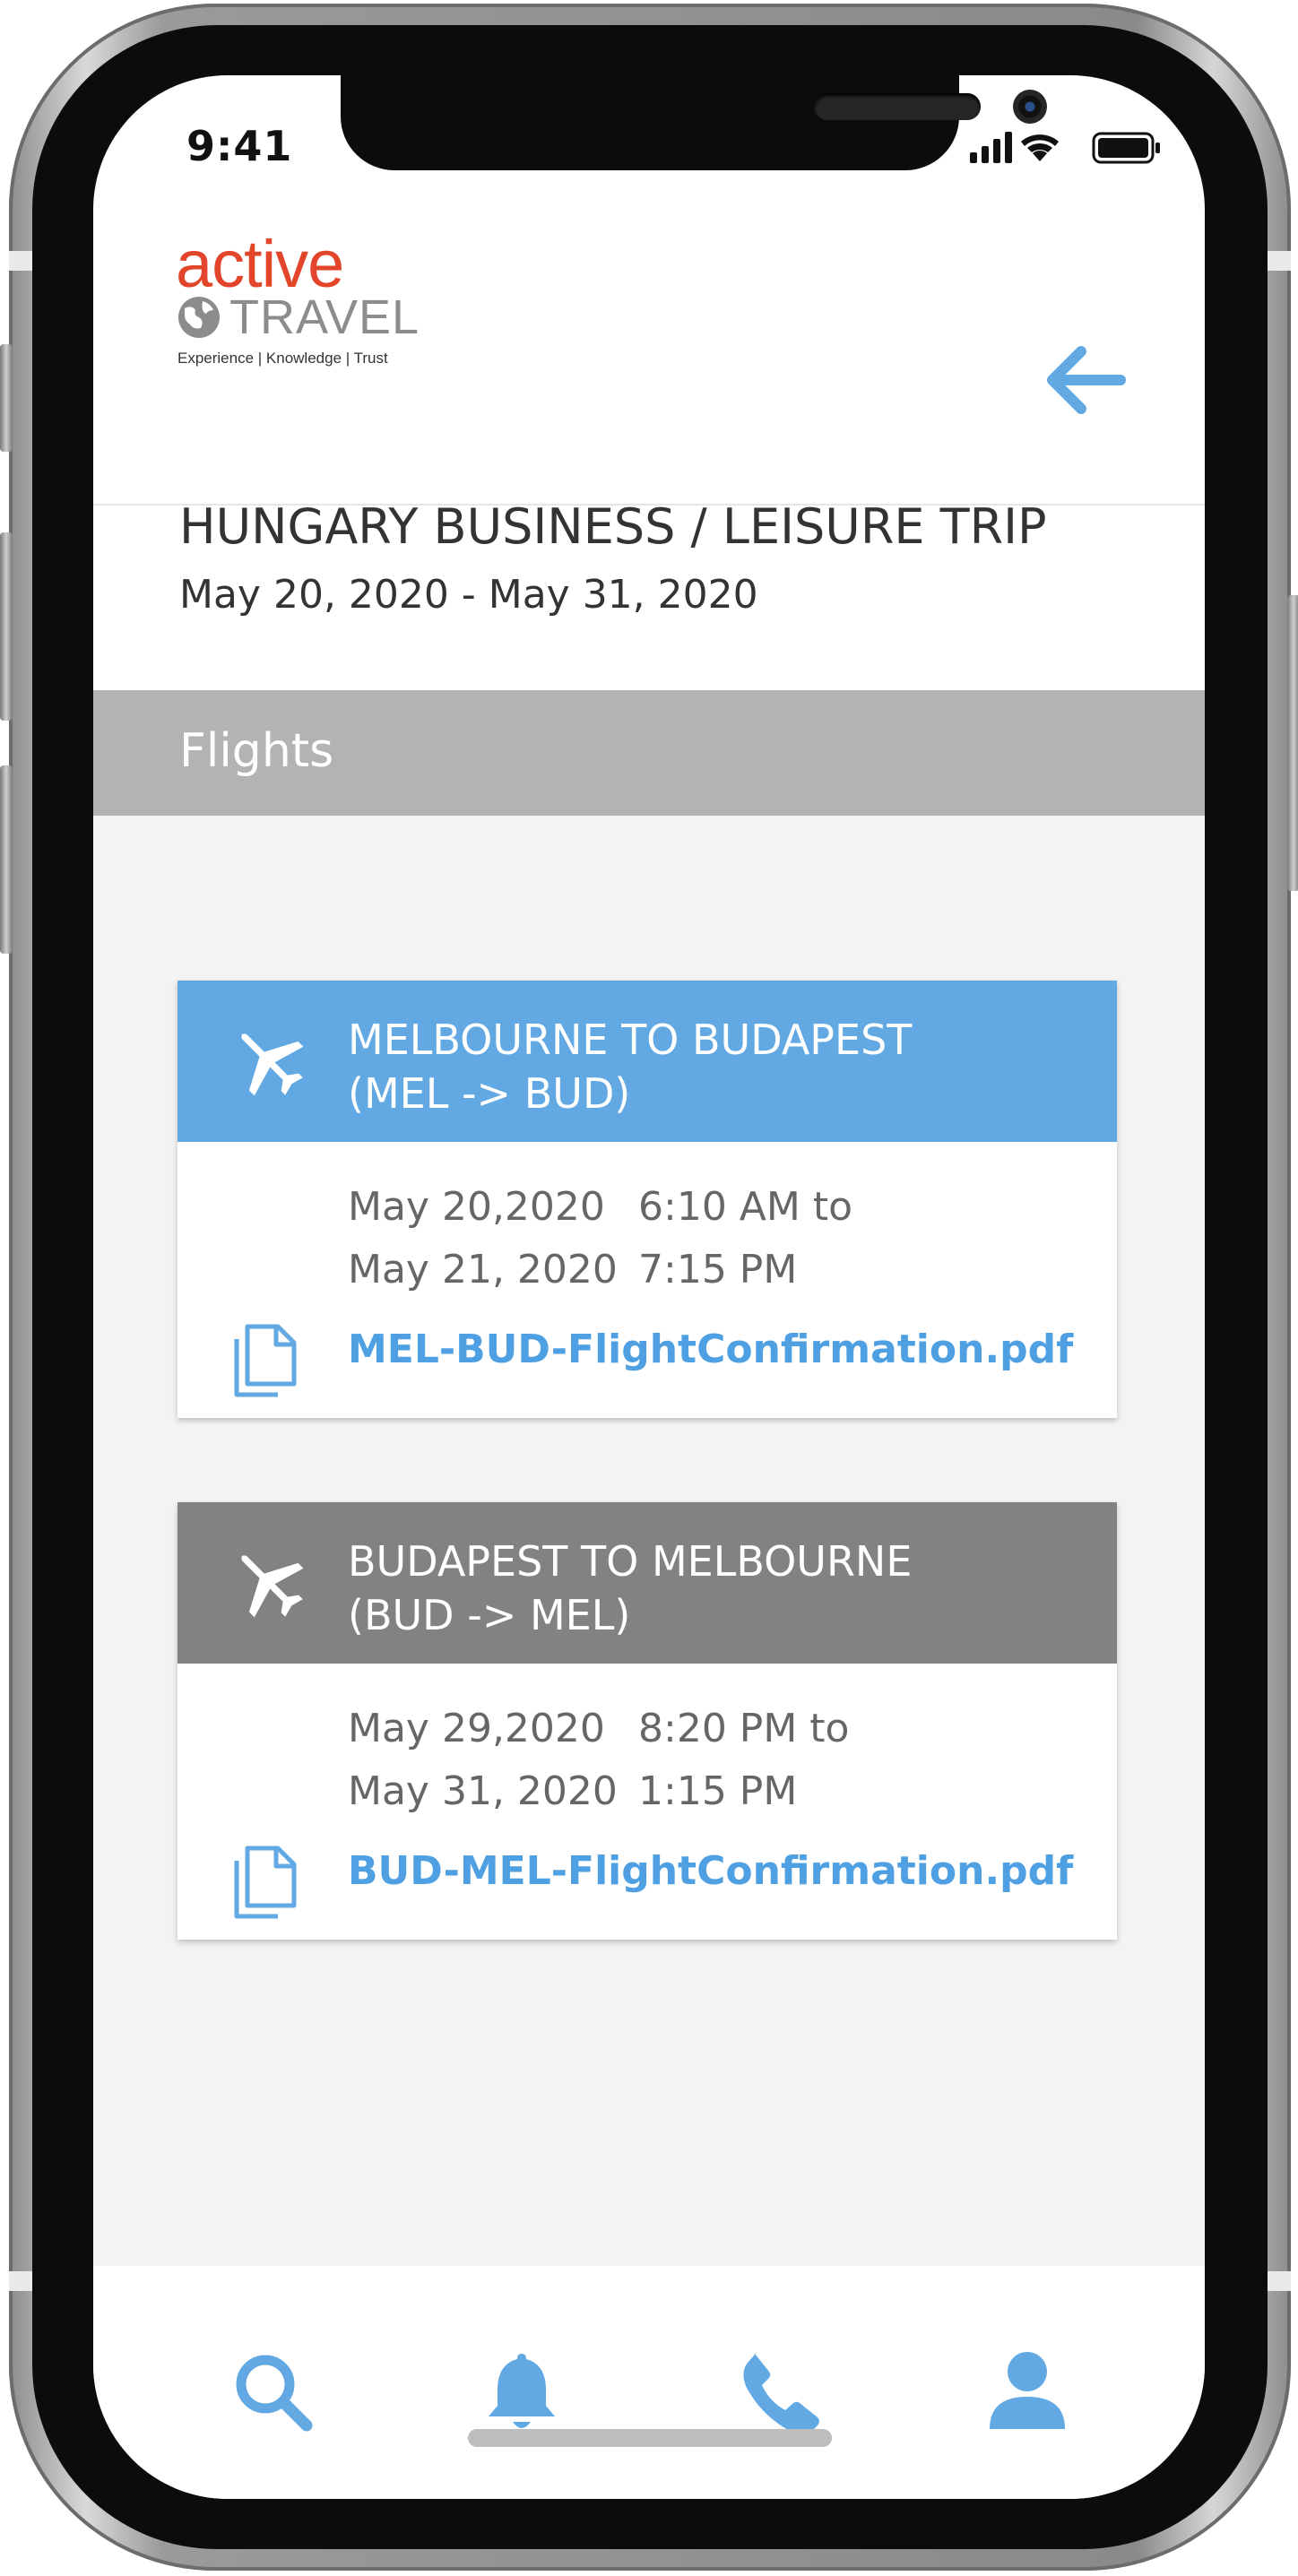  I want to click on notch, so click(694, 122).